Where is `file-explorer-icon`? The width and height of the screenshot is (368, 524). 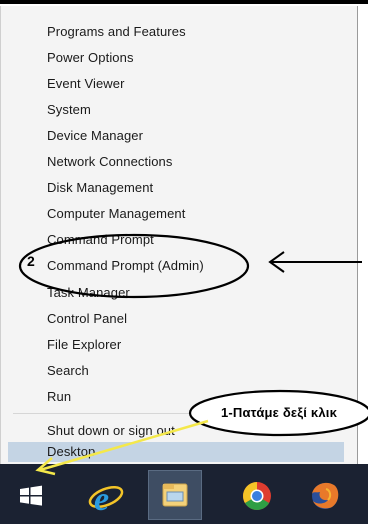
file-explorer-icon is located at coordinates (175, 495).